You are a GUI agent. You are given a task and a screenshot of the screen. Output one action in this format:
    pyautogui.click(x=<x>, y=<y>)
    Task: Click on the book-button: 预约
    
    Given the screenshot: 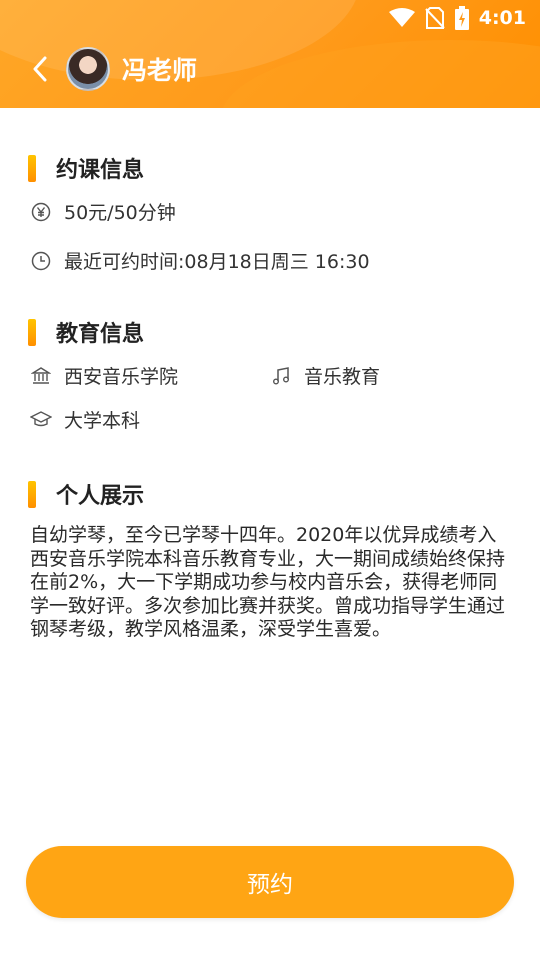 What is the action you would take?
    pyautogui.click(x=270, y=882)
    